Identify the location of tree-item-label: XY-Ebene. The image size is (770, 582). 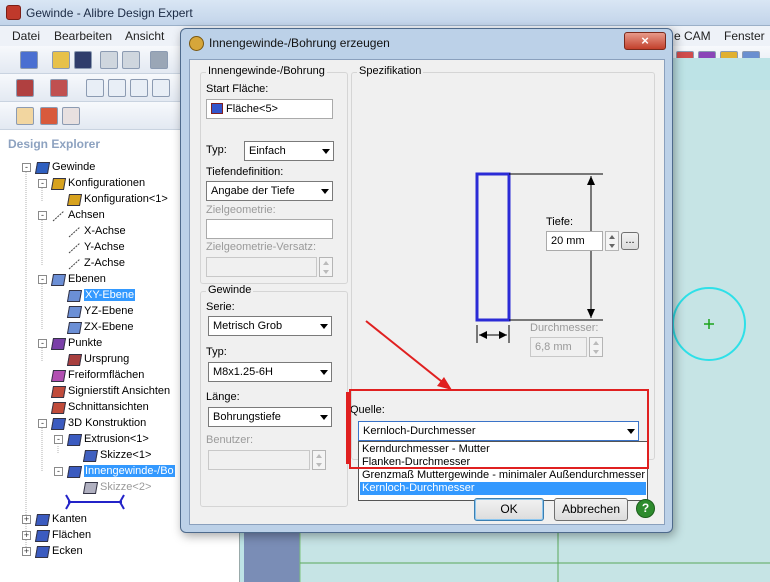
(110, 295).